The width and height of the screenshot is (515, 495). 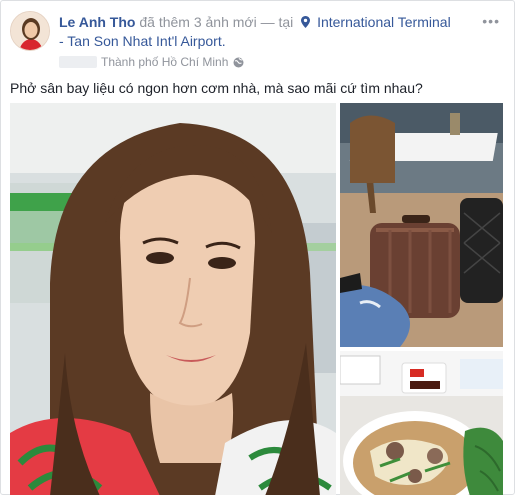 What do you see at coordinates (491, 21) in the screenshot?
I see `more-options-icon: •••` at bounding box center [491, 21].